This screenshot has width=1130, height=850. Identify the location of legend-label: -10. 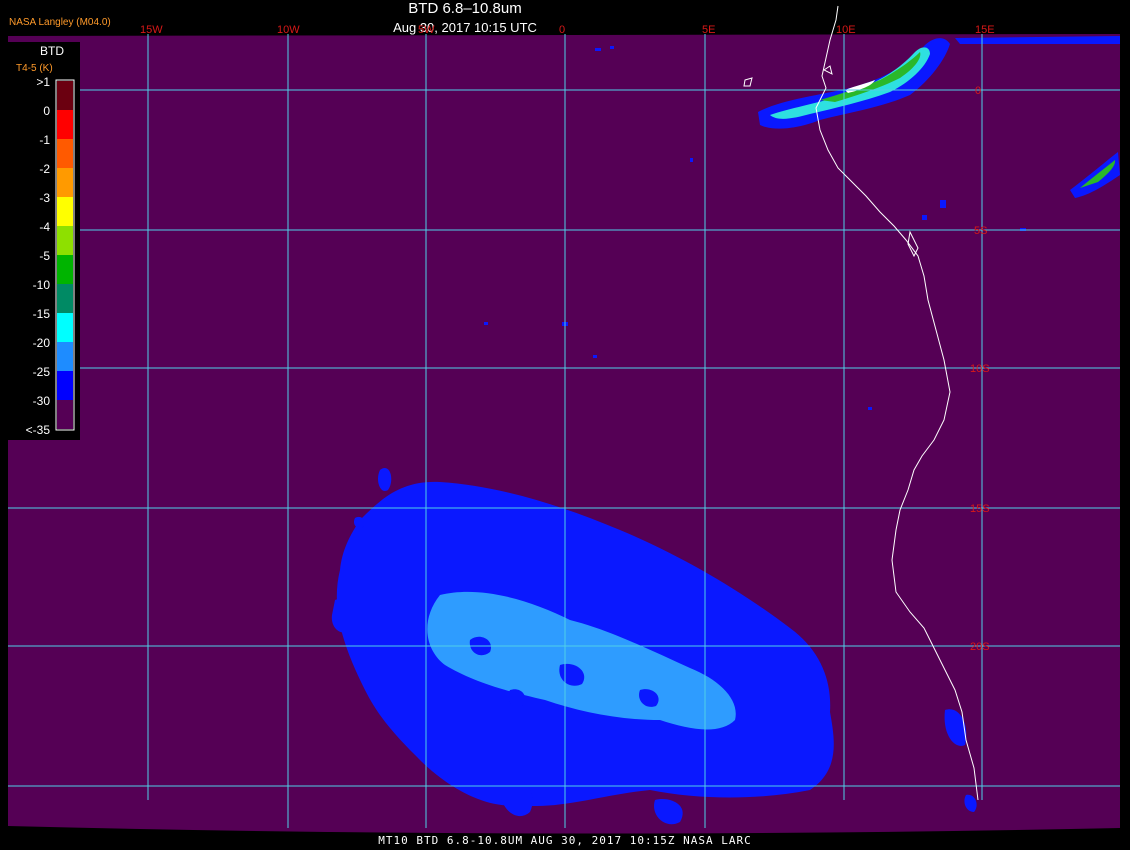
(42, 285).